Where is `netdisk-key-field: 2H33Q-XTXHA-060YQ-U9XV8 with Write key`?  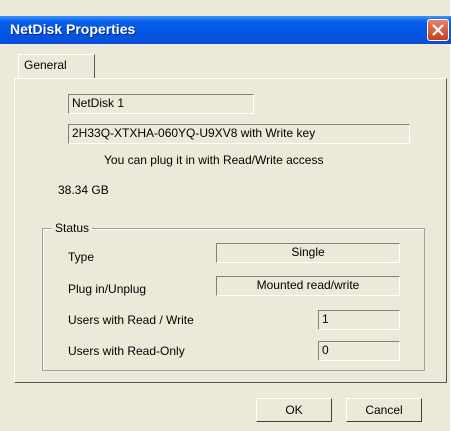
netdisk-key-field: 2H33Q-XTXHA-060YQ-U9XV8 with Write key is located at coordinates (239, 134).